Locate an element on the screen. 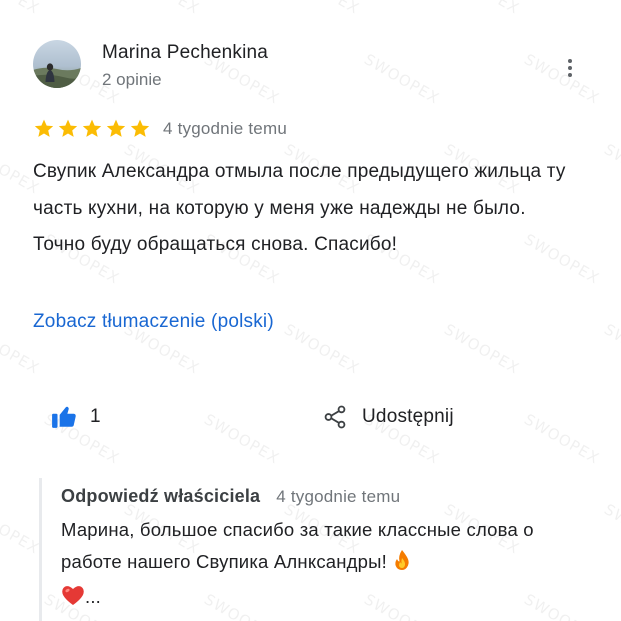 The height and width of the screenshot is (621, 621). heart-emoji-icon is located at coordinates (73, 600).